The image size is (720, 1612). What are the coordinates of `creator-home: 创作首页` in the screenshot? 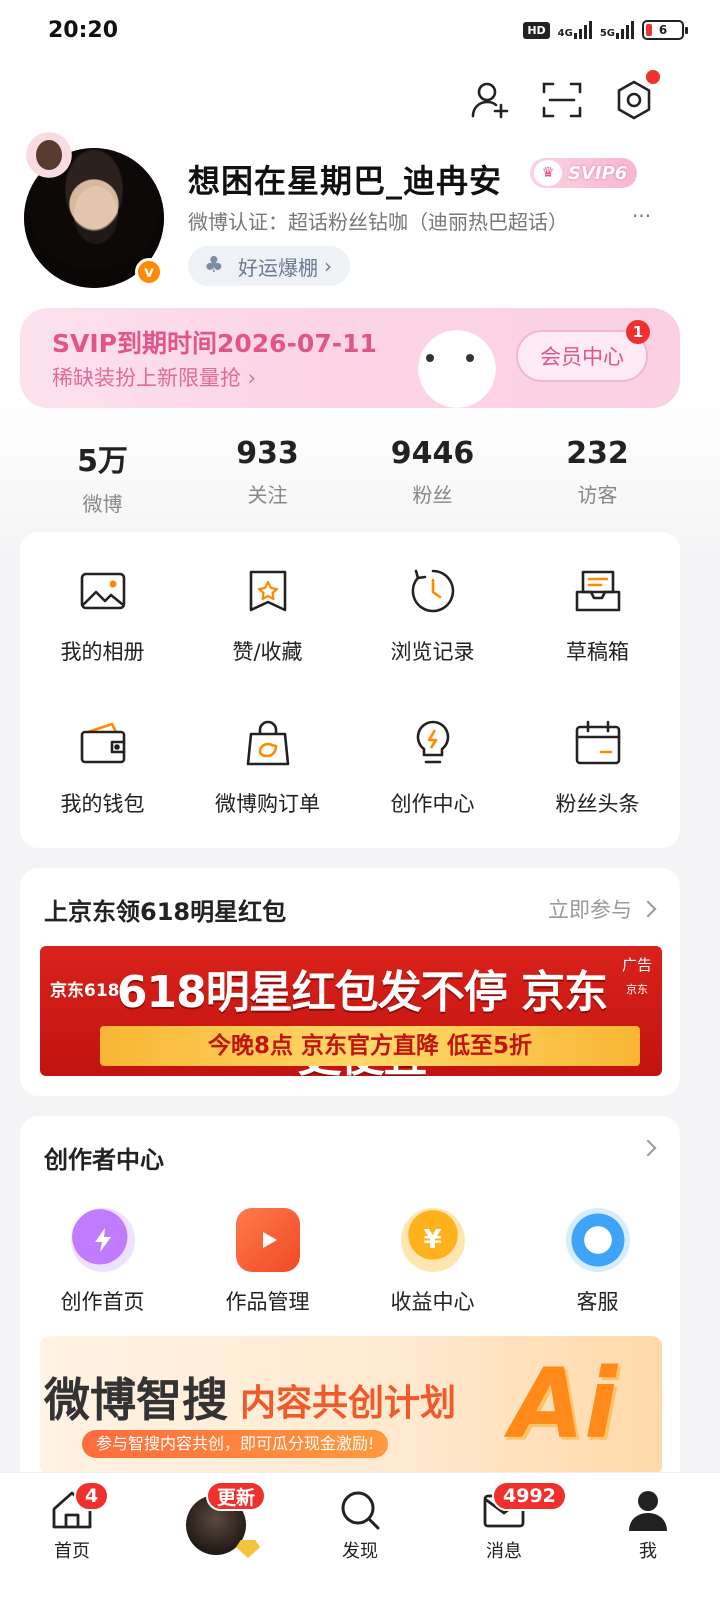 It's located at (102, 1262).